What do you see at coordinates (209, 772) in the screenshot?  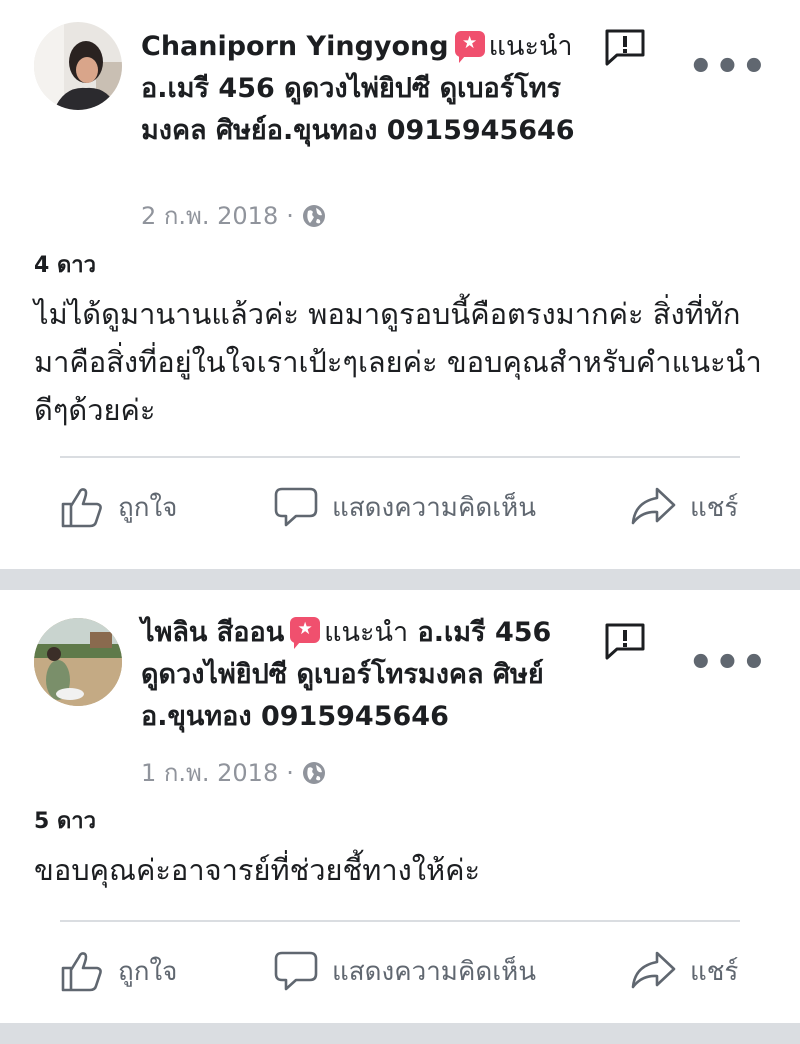 I see `review-date: 1 ก.พ. 2018` at bounding box center [209, 772].